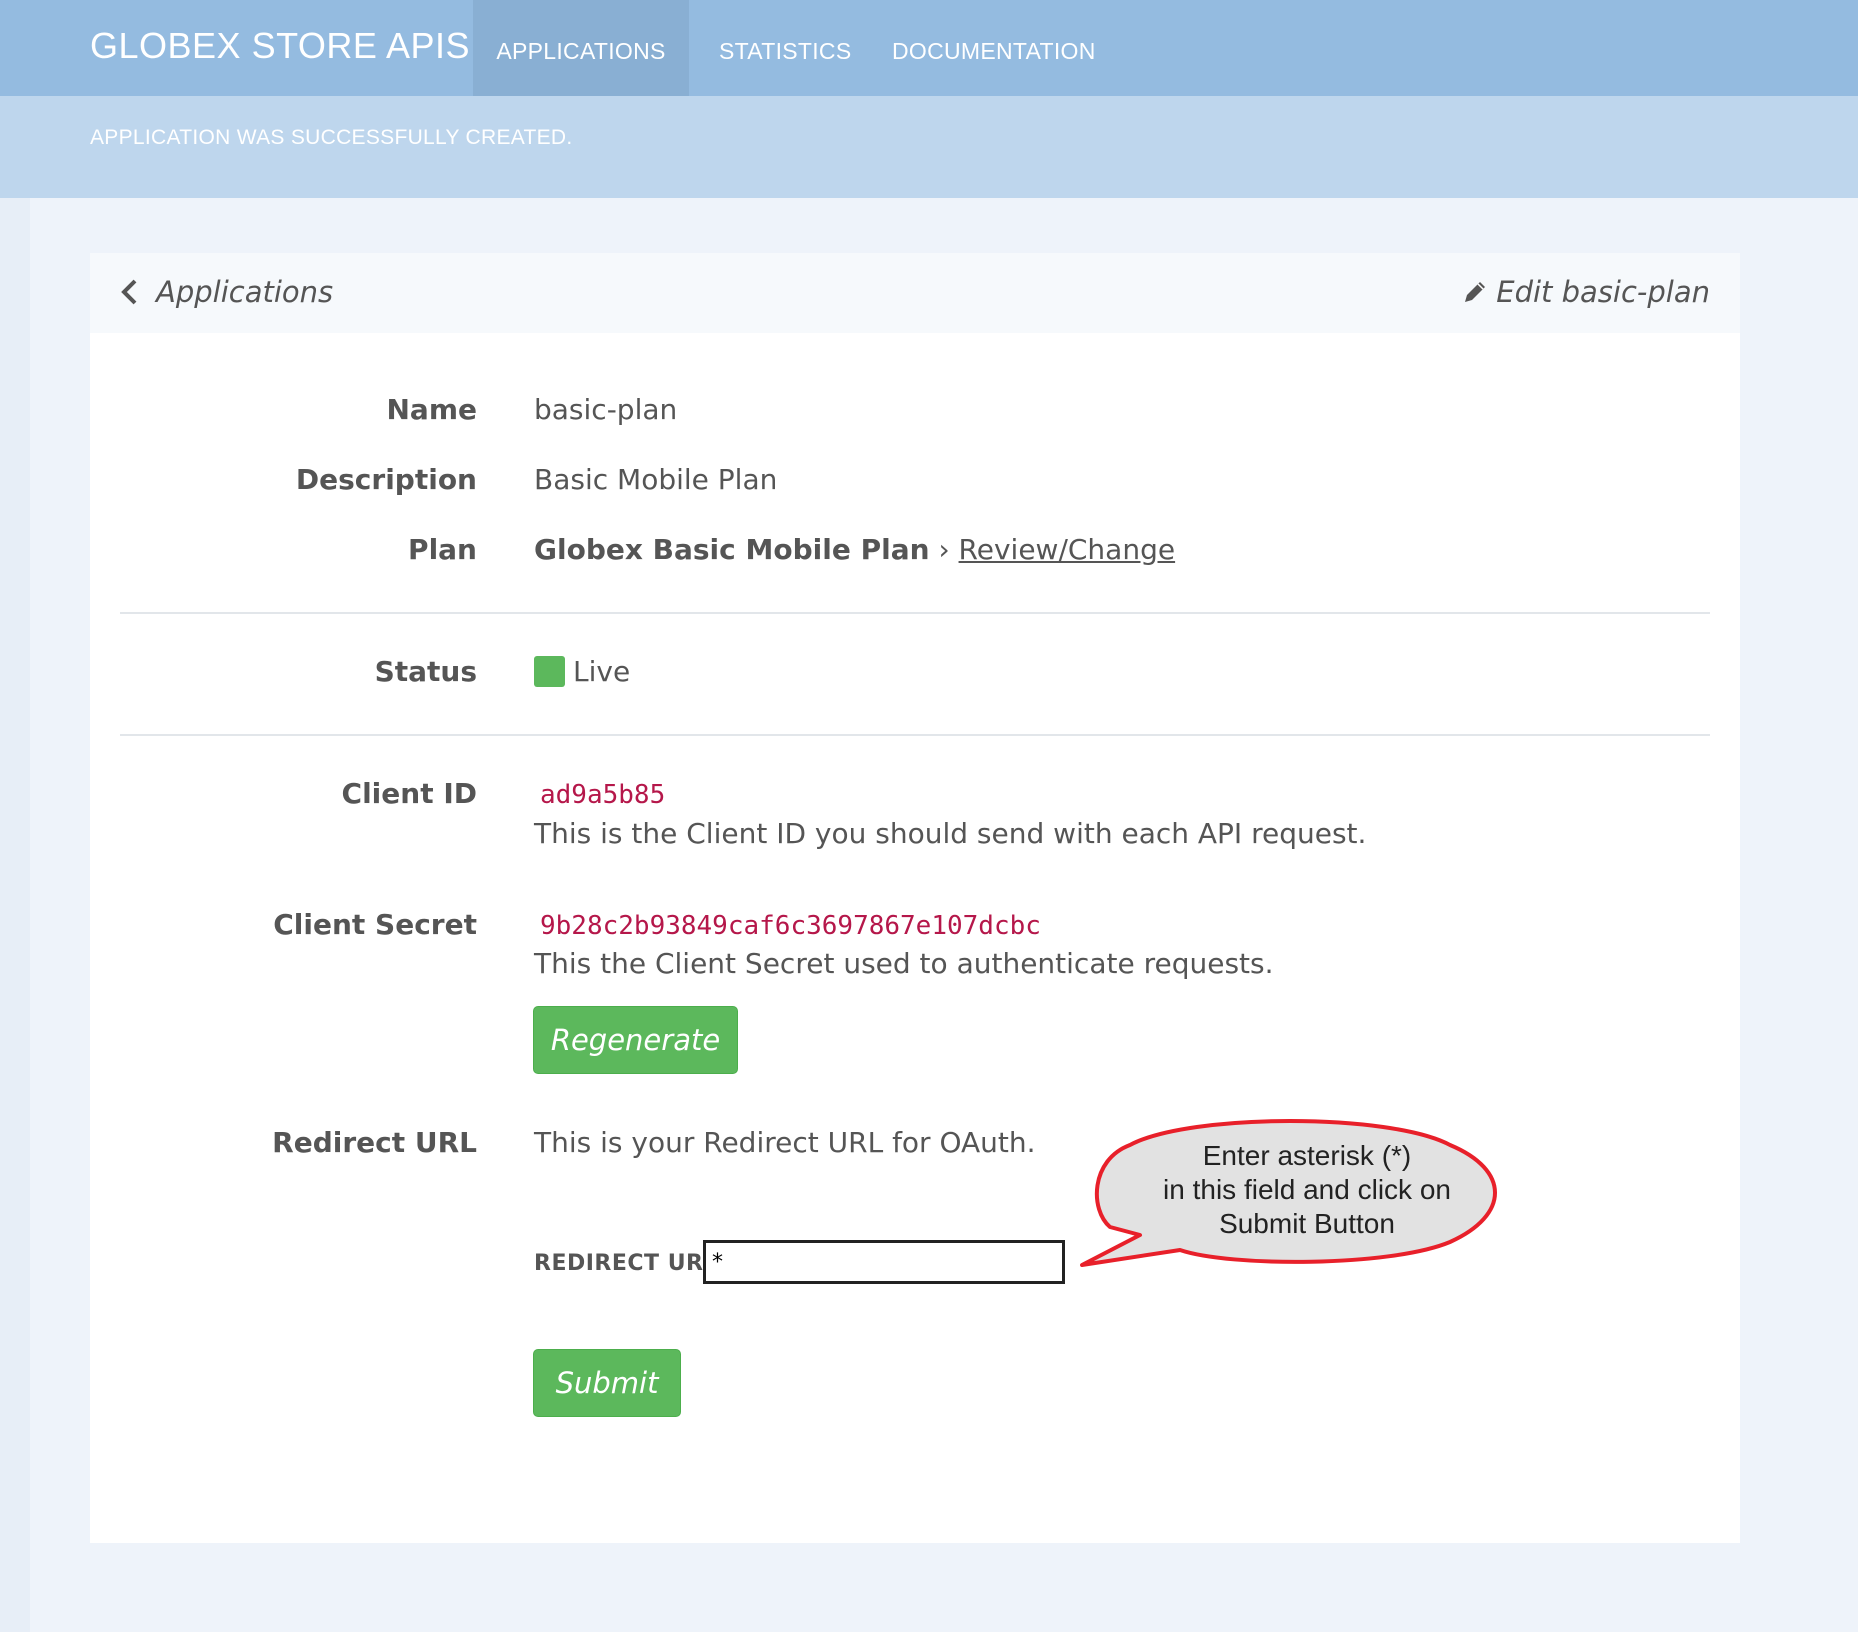 The width and height of the screenshot is (1858, 1632). I want to click on back-label: Applications, so click(245, 292).